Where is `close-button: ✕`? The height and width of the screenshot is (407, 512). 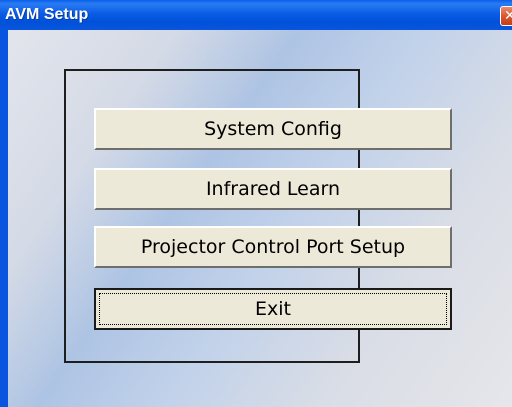 close-button: ✕ is located at coordinates (506, 16).